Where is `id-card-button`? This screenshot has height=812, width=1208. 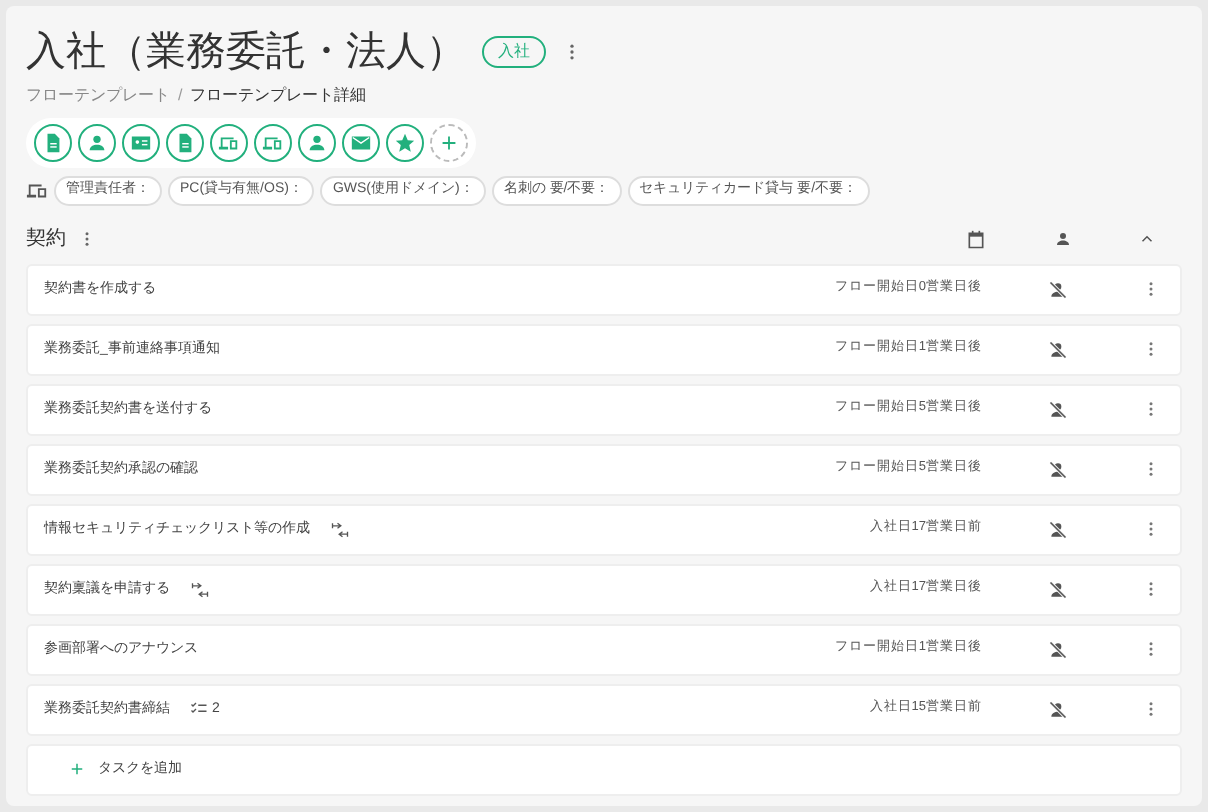
id-card-button is located at coordinates (141, 143).